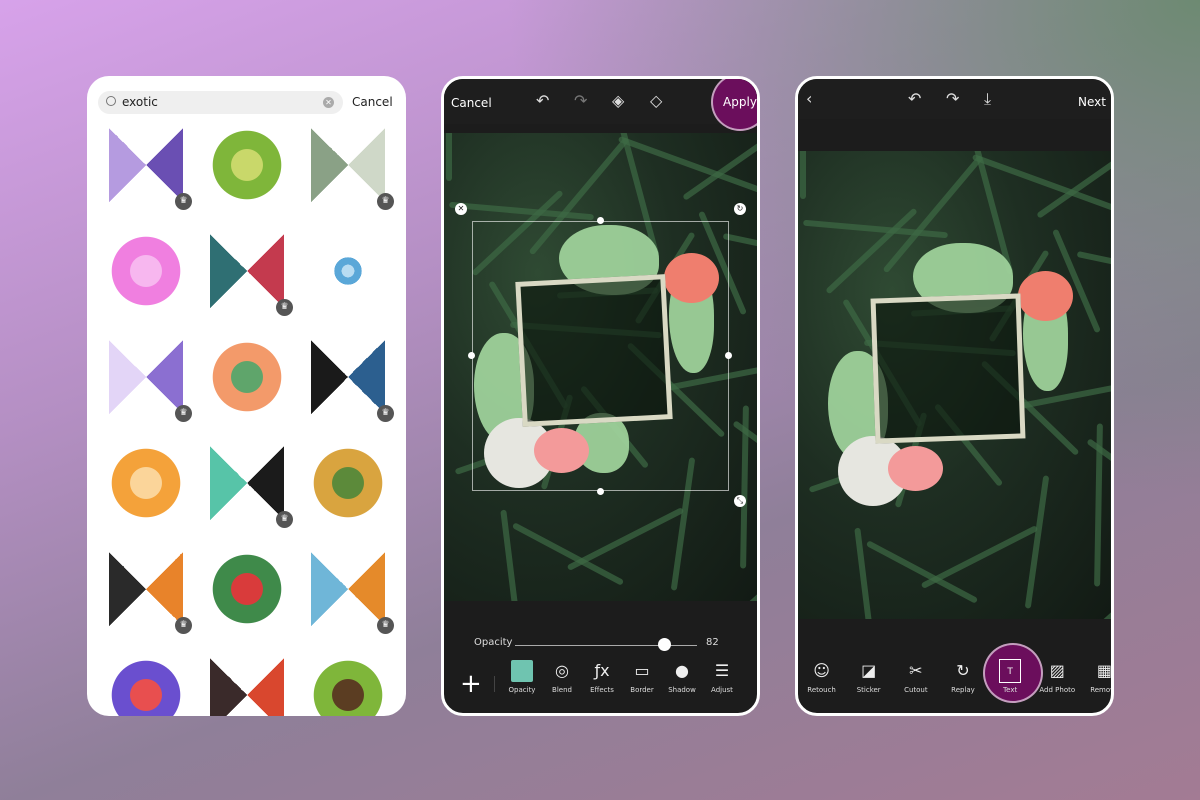 The image size is (1200, 800). What do you see at coordinates (987, 99) in the screenshot?
I see `download-icon: ⤓` at bounding box center [987, 99].